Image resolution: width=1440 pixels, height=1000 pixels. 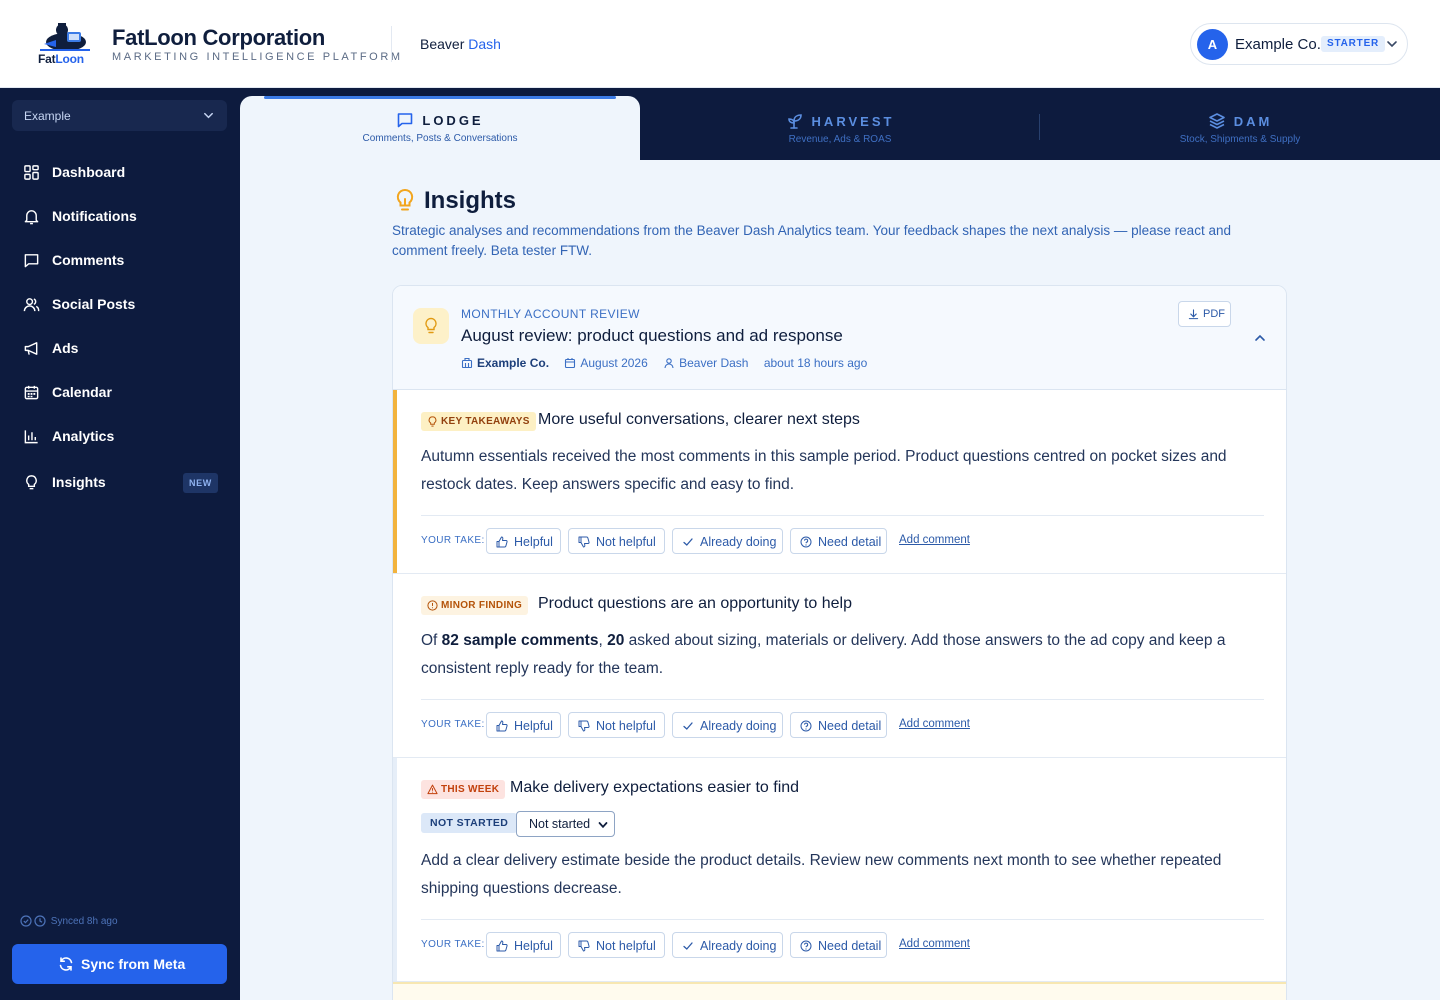 I want to click on sidebar-item-social-posts: Social Posts, so click(x=119, y=304).